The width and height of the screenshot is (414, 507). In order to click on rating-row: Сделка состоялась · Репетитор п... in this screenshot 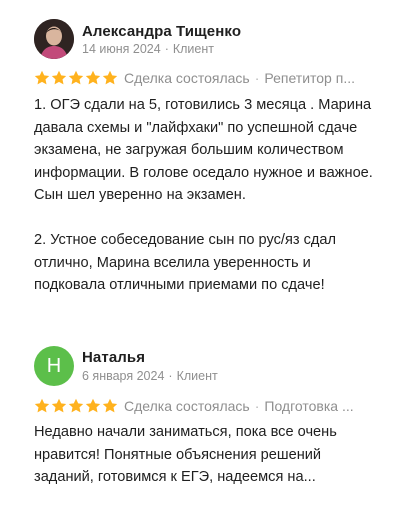, I will do `click(207, 78)`.